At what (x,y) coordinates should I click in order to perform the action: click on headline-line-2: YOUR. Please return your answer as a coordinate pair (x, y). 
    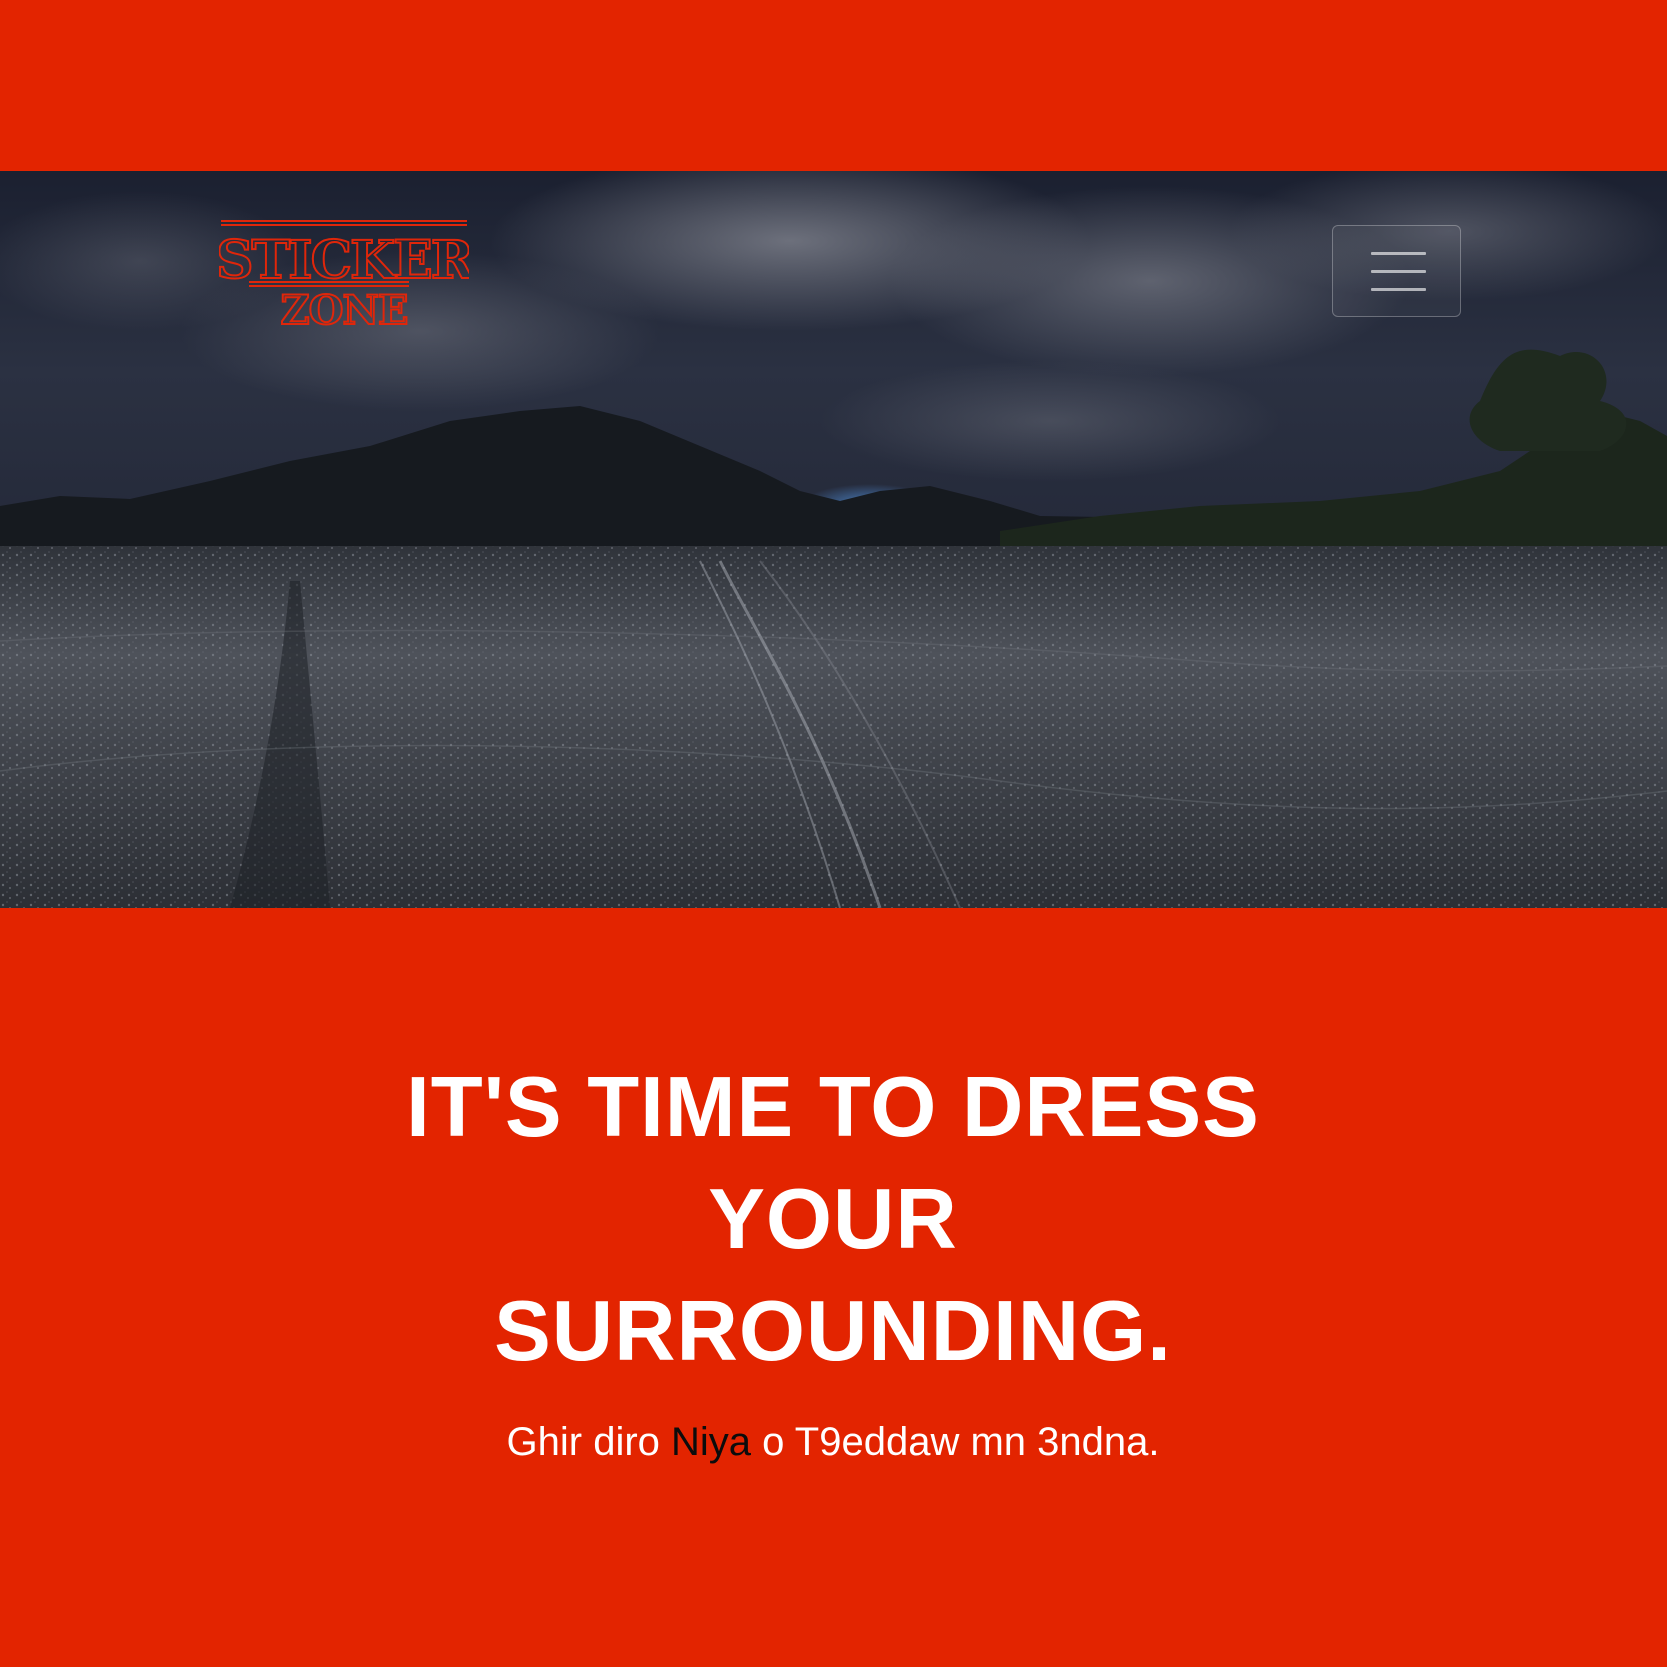
    Looking at the image, I should click on (833, 1219).